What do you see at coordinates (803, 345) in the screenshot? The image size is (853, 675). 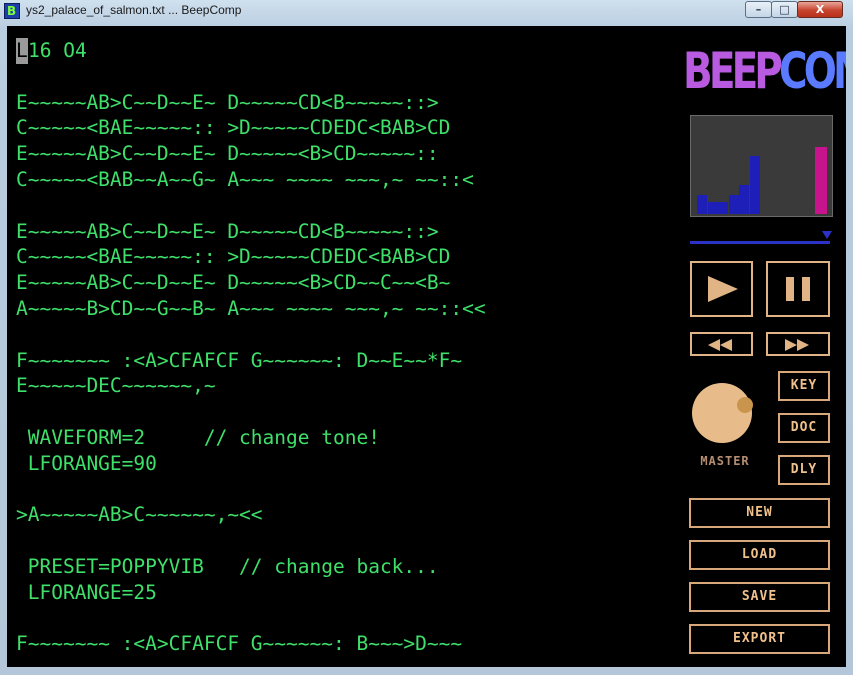 I see `fast-forward-icon-half` at bounding box center [803, 345].